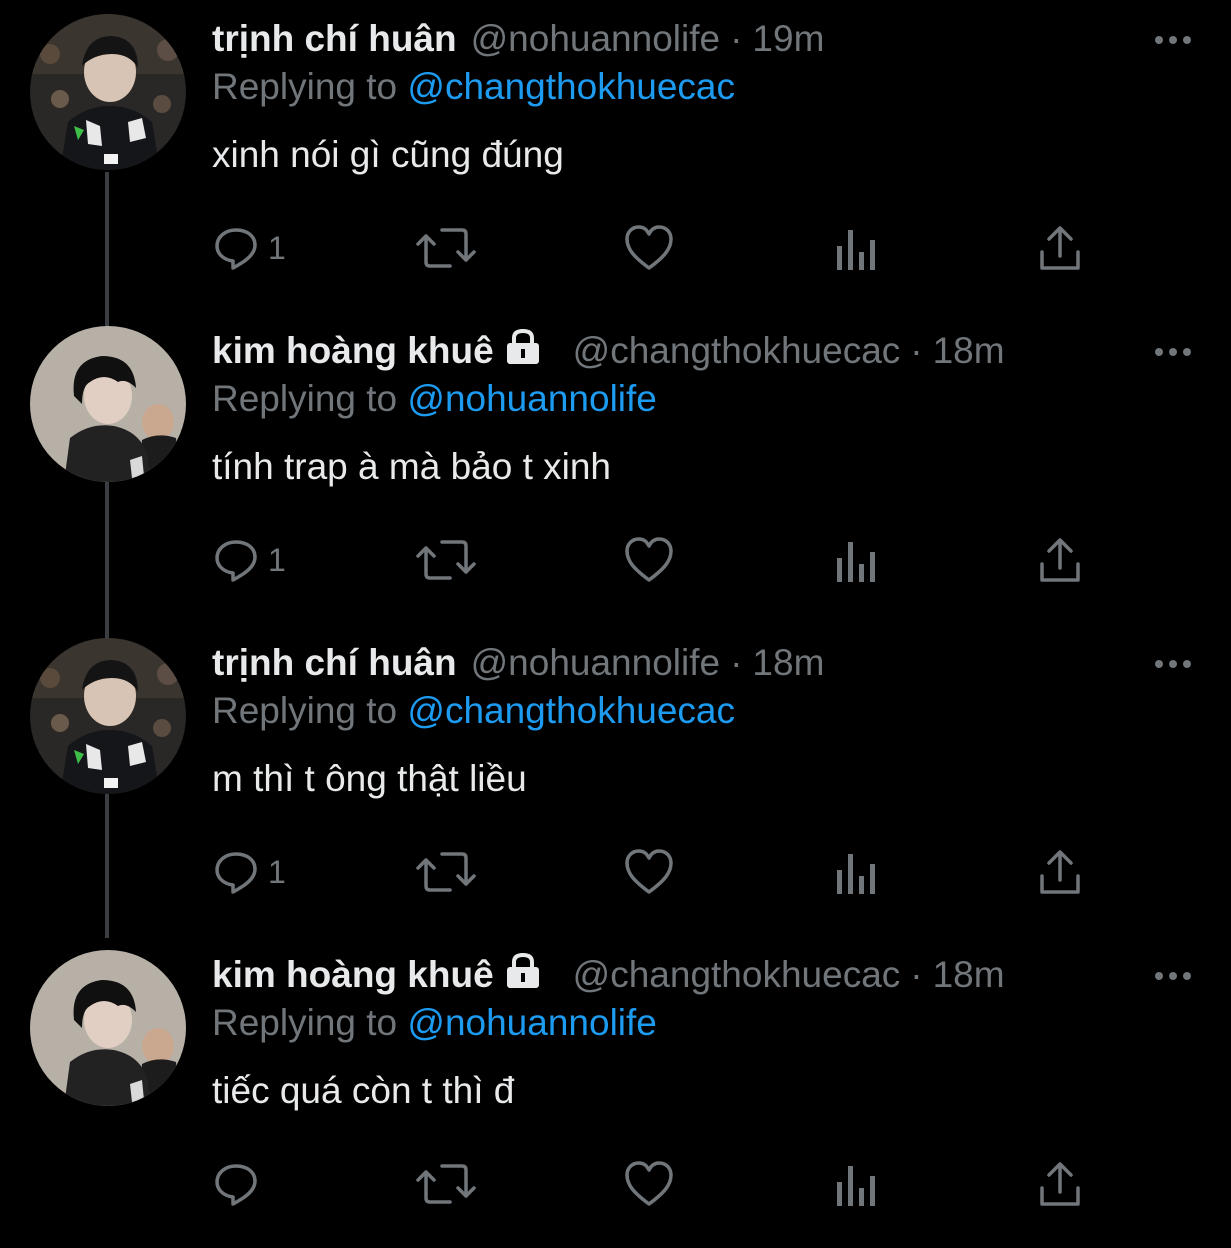  I want to click on reply-button, so click(240, 1184).